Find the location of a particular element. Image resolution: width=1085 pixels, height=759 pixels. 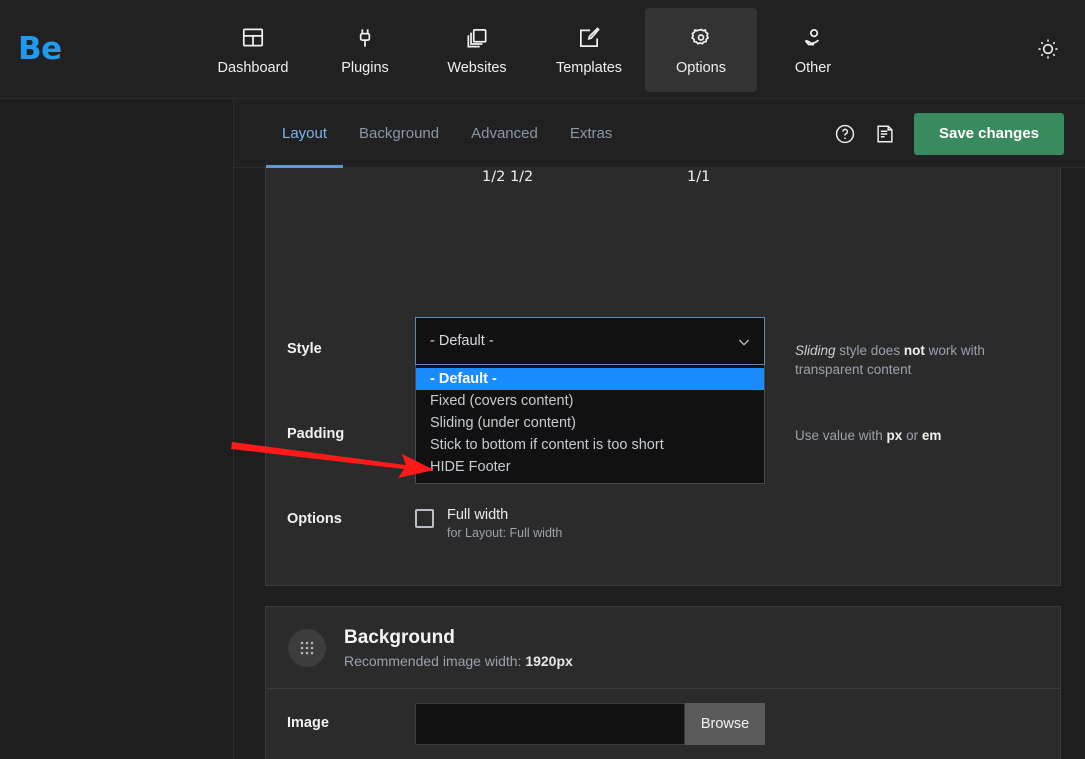

brand-logo: Be is located at coordinates (40, 49).